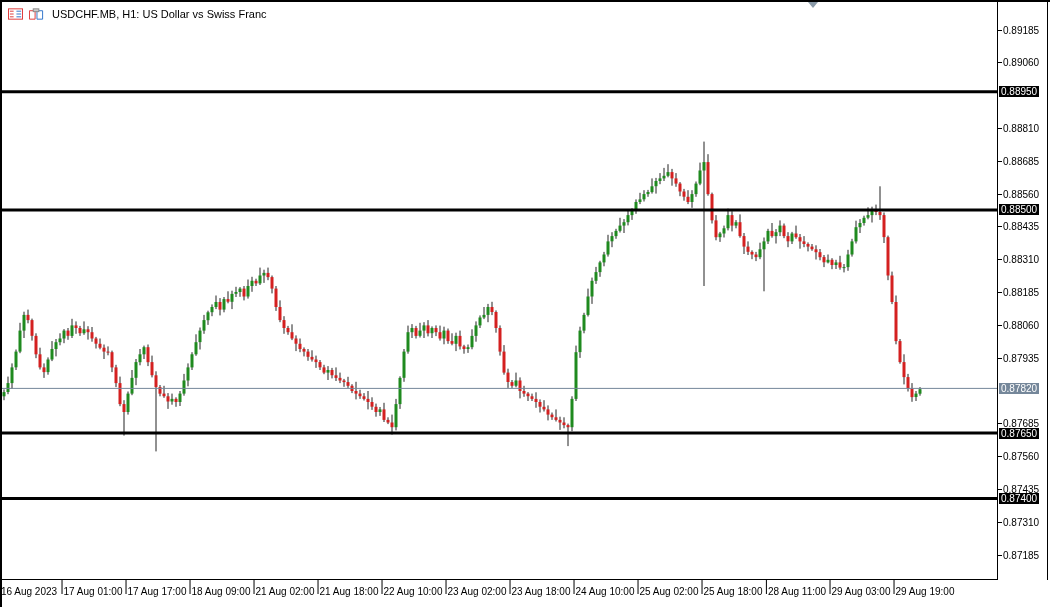 The width and height of the screenshot is (1050, 607). Describe the element at coordinates (1021, 522) in the screenshot. I see `price-label: 0.87310` at that location.